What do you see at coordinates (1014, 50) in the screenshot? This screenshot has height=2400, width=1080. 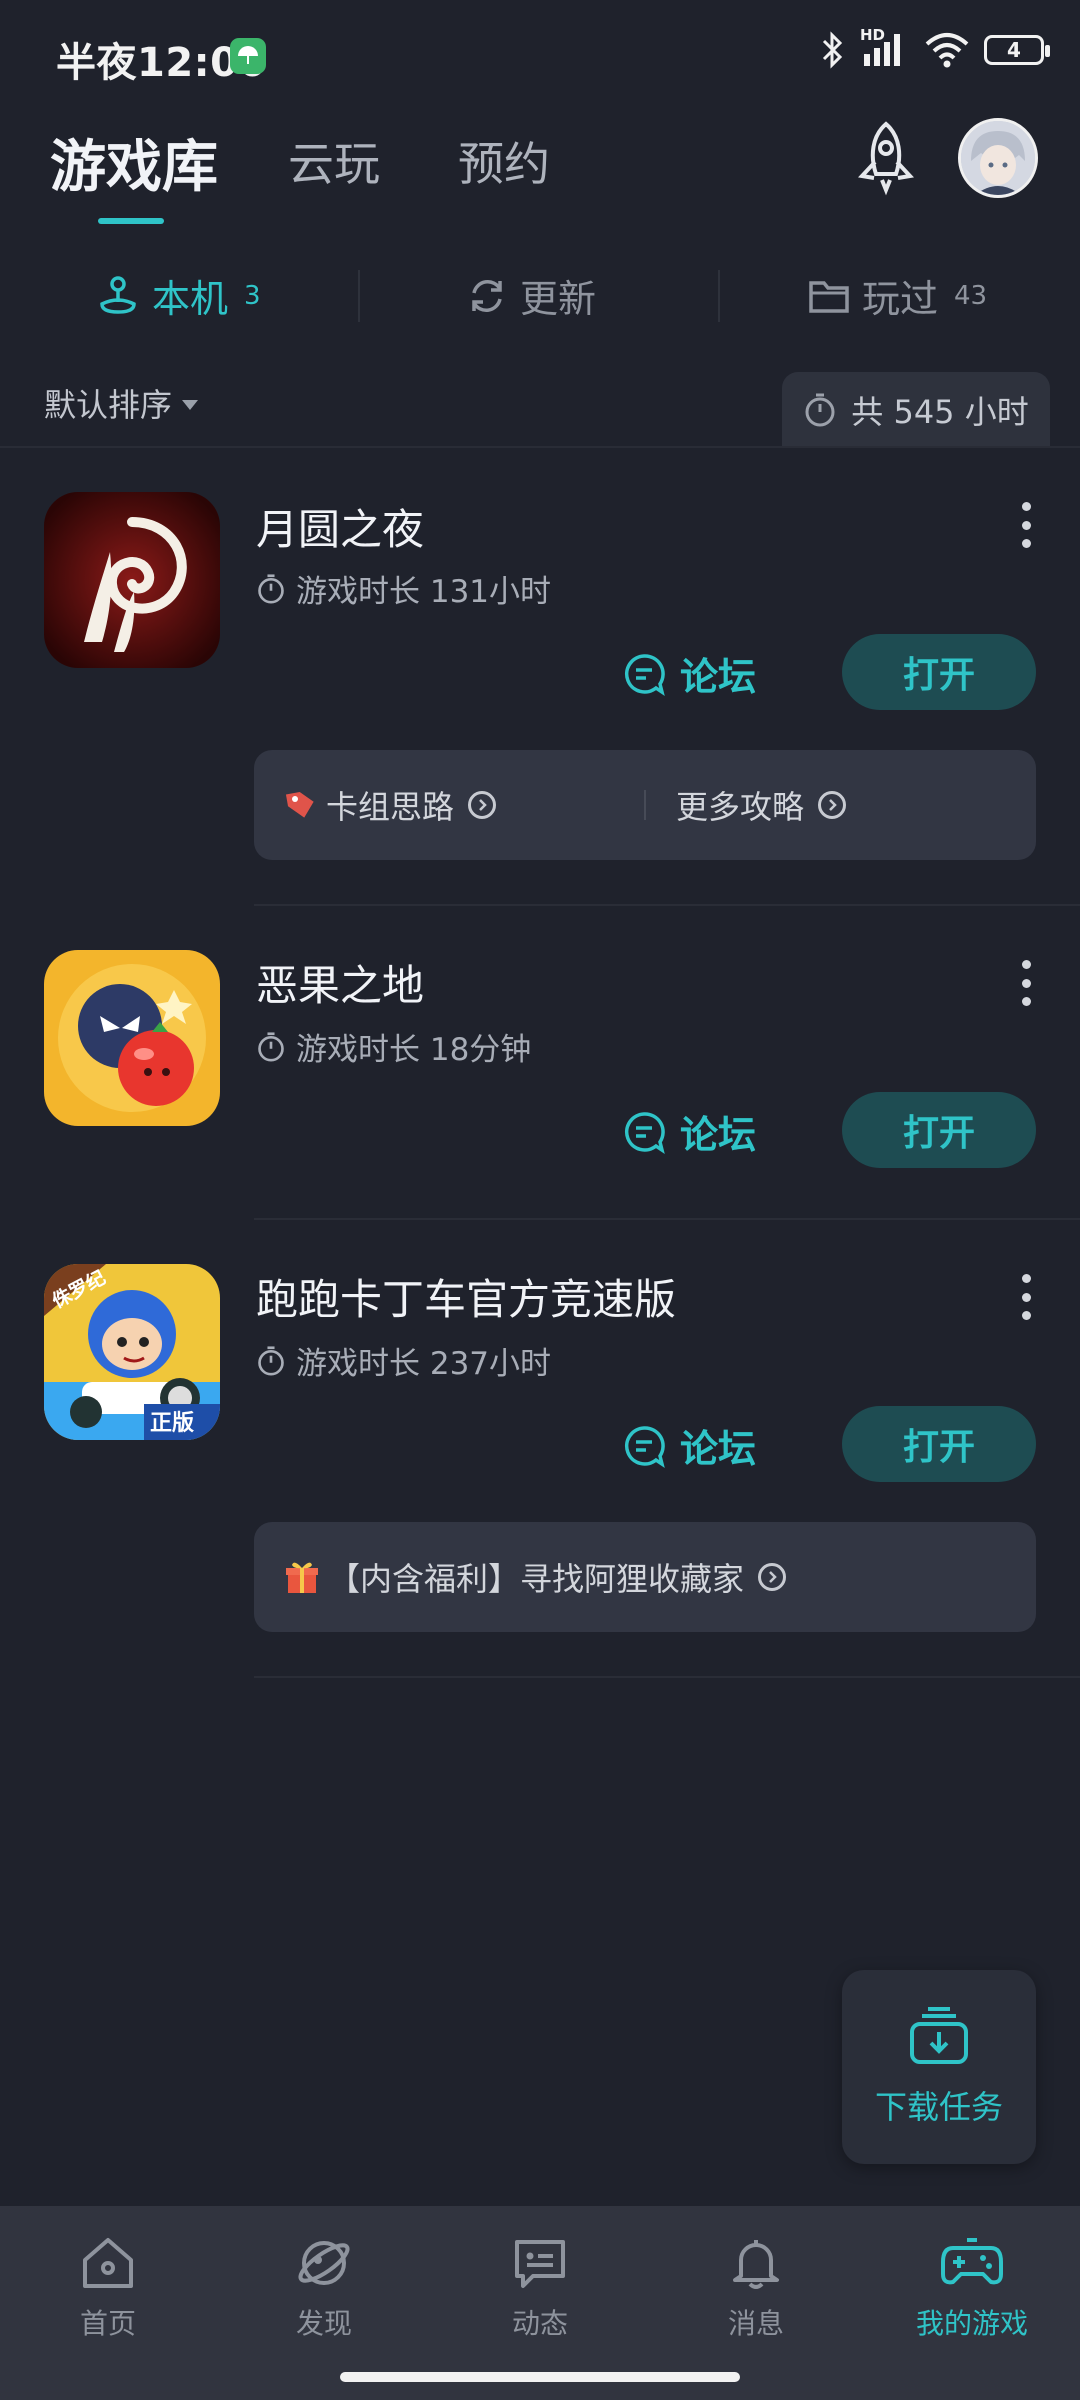 I see `battery-level: 4` at bounding box center [1014, 50].